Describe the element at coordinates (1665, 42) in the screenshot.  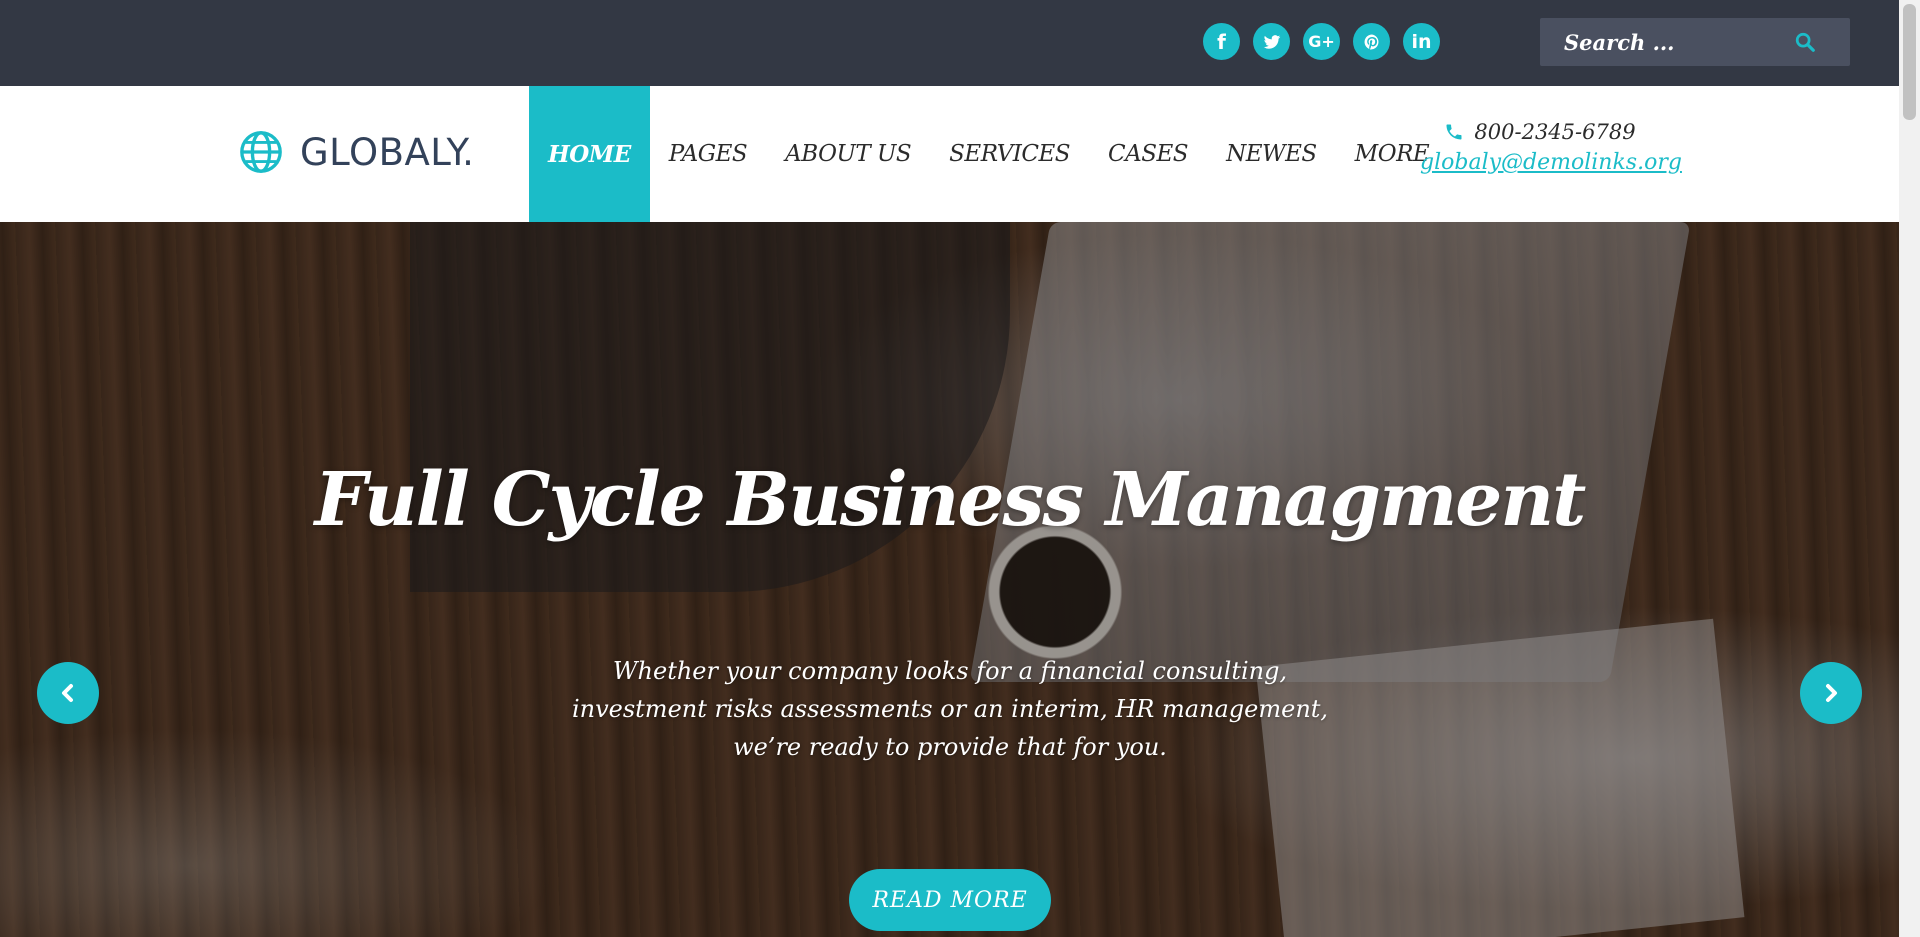
I see `search-input` at that location.